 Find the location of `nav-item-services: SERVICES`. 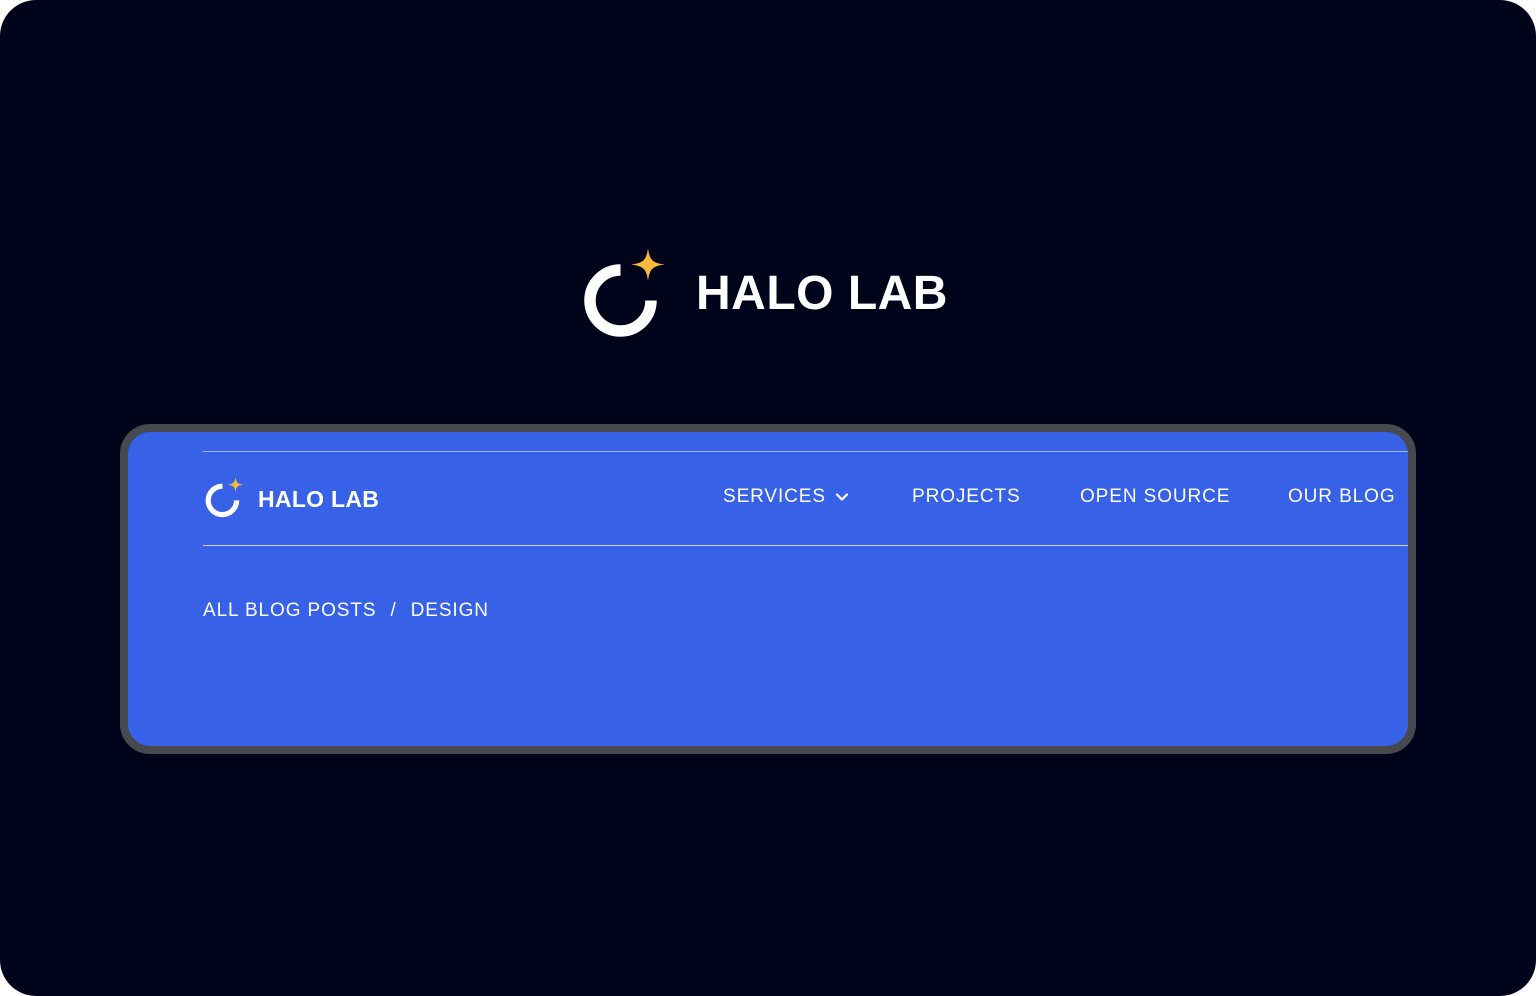

nav-item-services: SERVICES is located at coordinates (786, 497).